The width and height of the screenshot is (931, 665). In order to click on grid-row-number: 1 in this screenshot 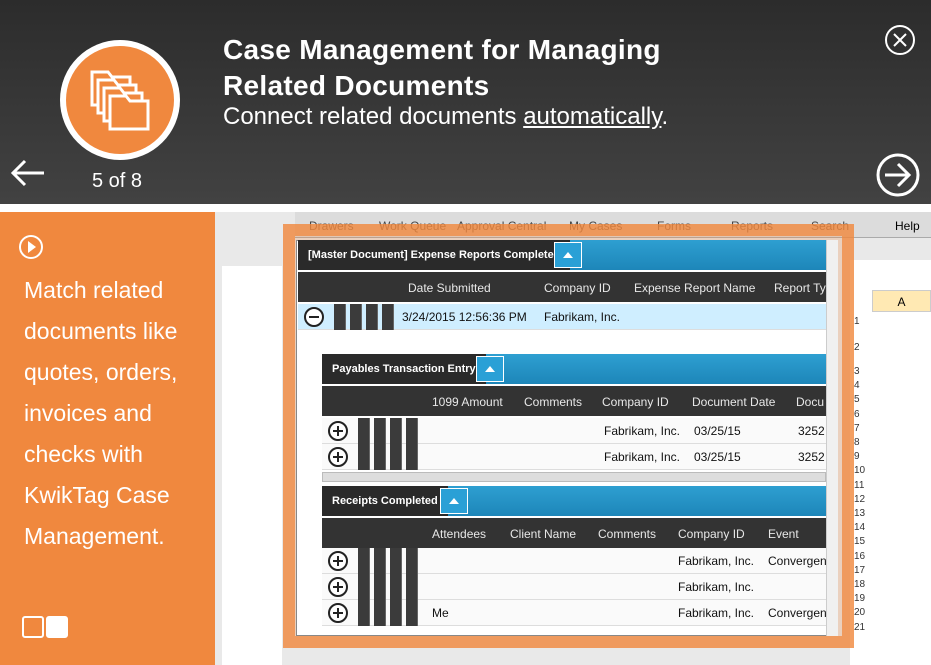, I will do `click(857, 321)`.